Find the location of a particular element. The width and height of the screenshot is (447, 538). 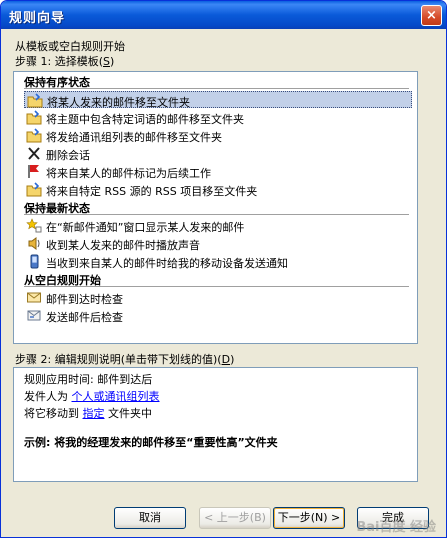

template-item-move-from-sender: 将某人发来的邮件移至文件夹 is located at coordinates (218, 100).